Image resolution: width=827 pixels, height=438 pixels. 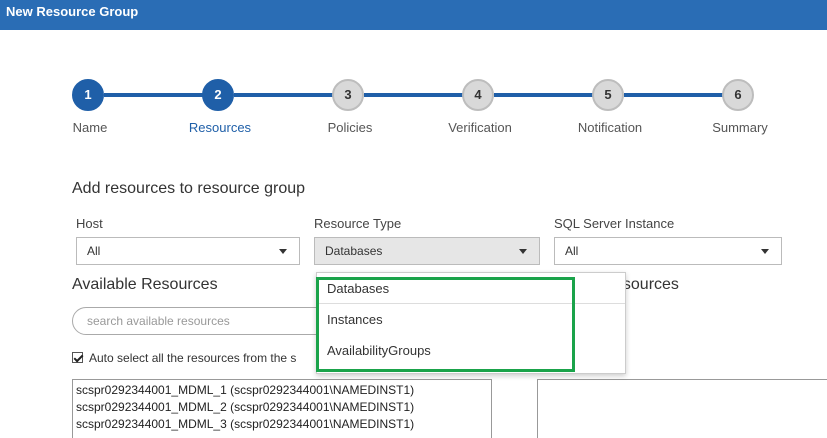 What do you see at coordinates (413, 15) in the screenshot?
I see `window-title: New Resource Group` at bounding box center [413, 15].